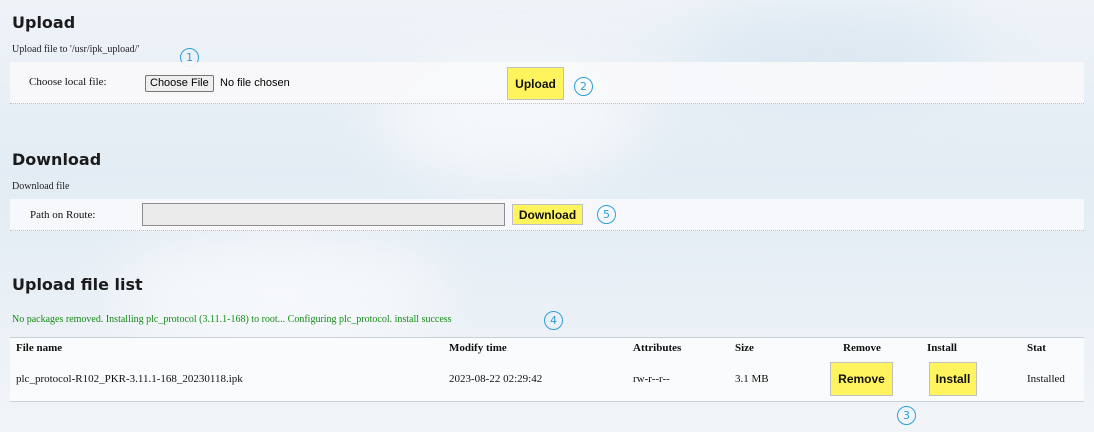  What do you see at coordinates (1036, 348) in the screenshot?
I see `col-header-stat: Stat` at bounding box center [1036, 348].